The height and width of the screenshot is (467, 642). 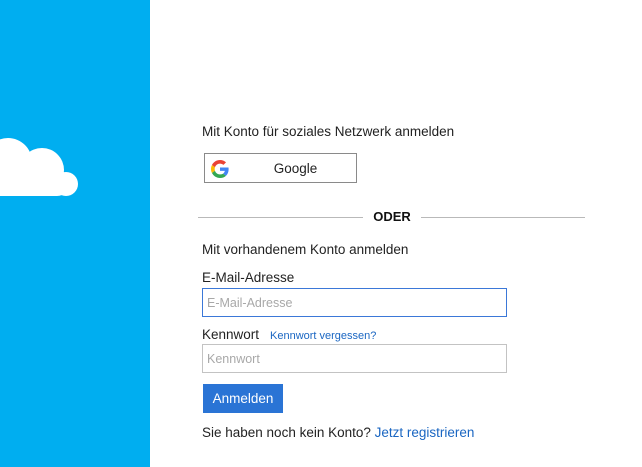 What do you see at coordinates (286, 432) in the screenshot?
I see `register-prompt: Sie haben noch kein Konto?` at bounding box center [286, 432].